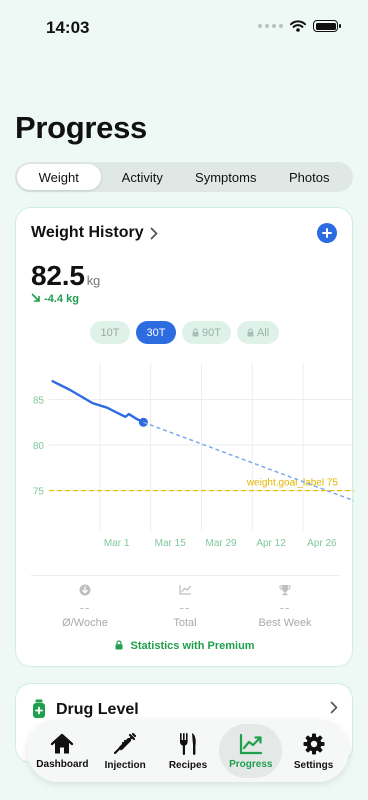 The image size is (368, 800). What do you see at coordinates (184, 27) in the screenshot?
I see `status-bar: 14:03` at bounding box center [184, 27].